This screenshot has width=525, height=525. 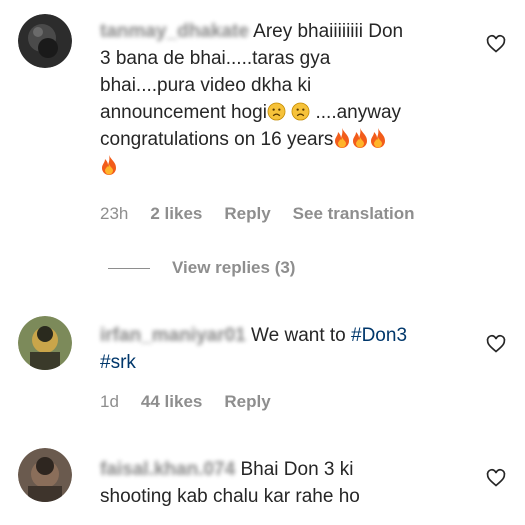 What do you see at coordinates (217, 139) in the screenshot?
I see `comment-line: congratulations on 16 years` at bounding box center [217, 139].